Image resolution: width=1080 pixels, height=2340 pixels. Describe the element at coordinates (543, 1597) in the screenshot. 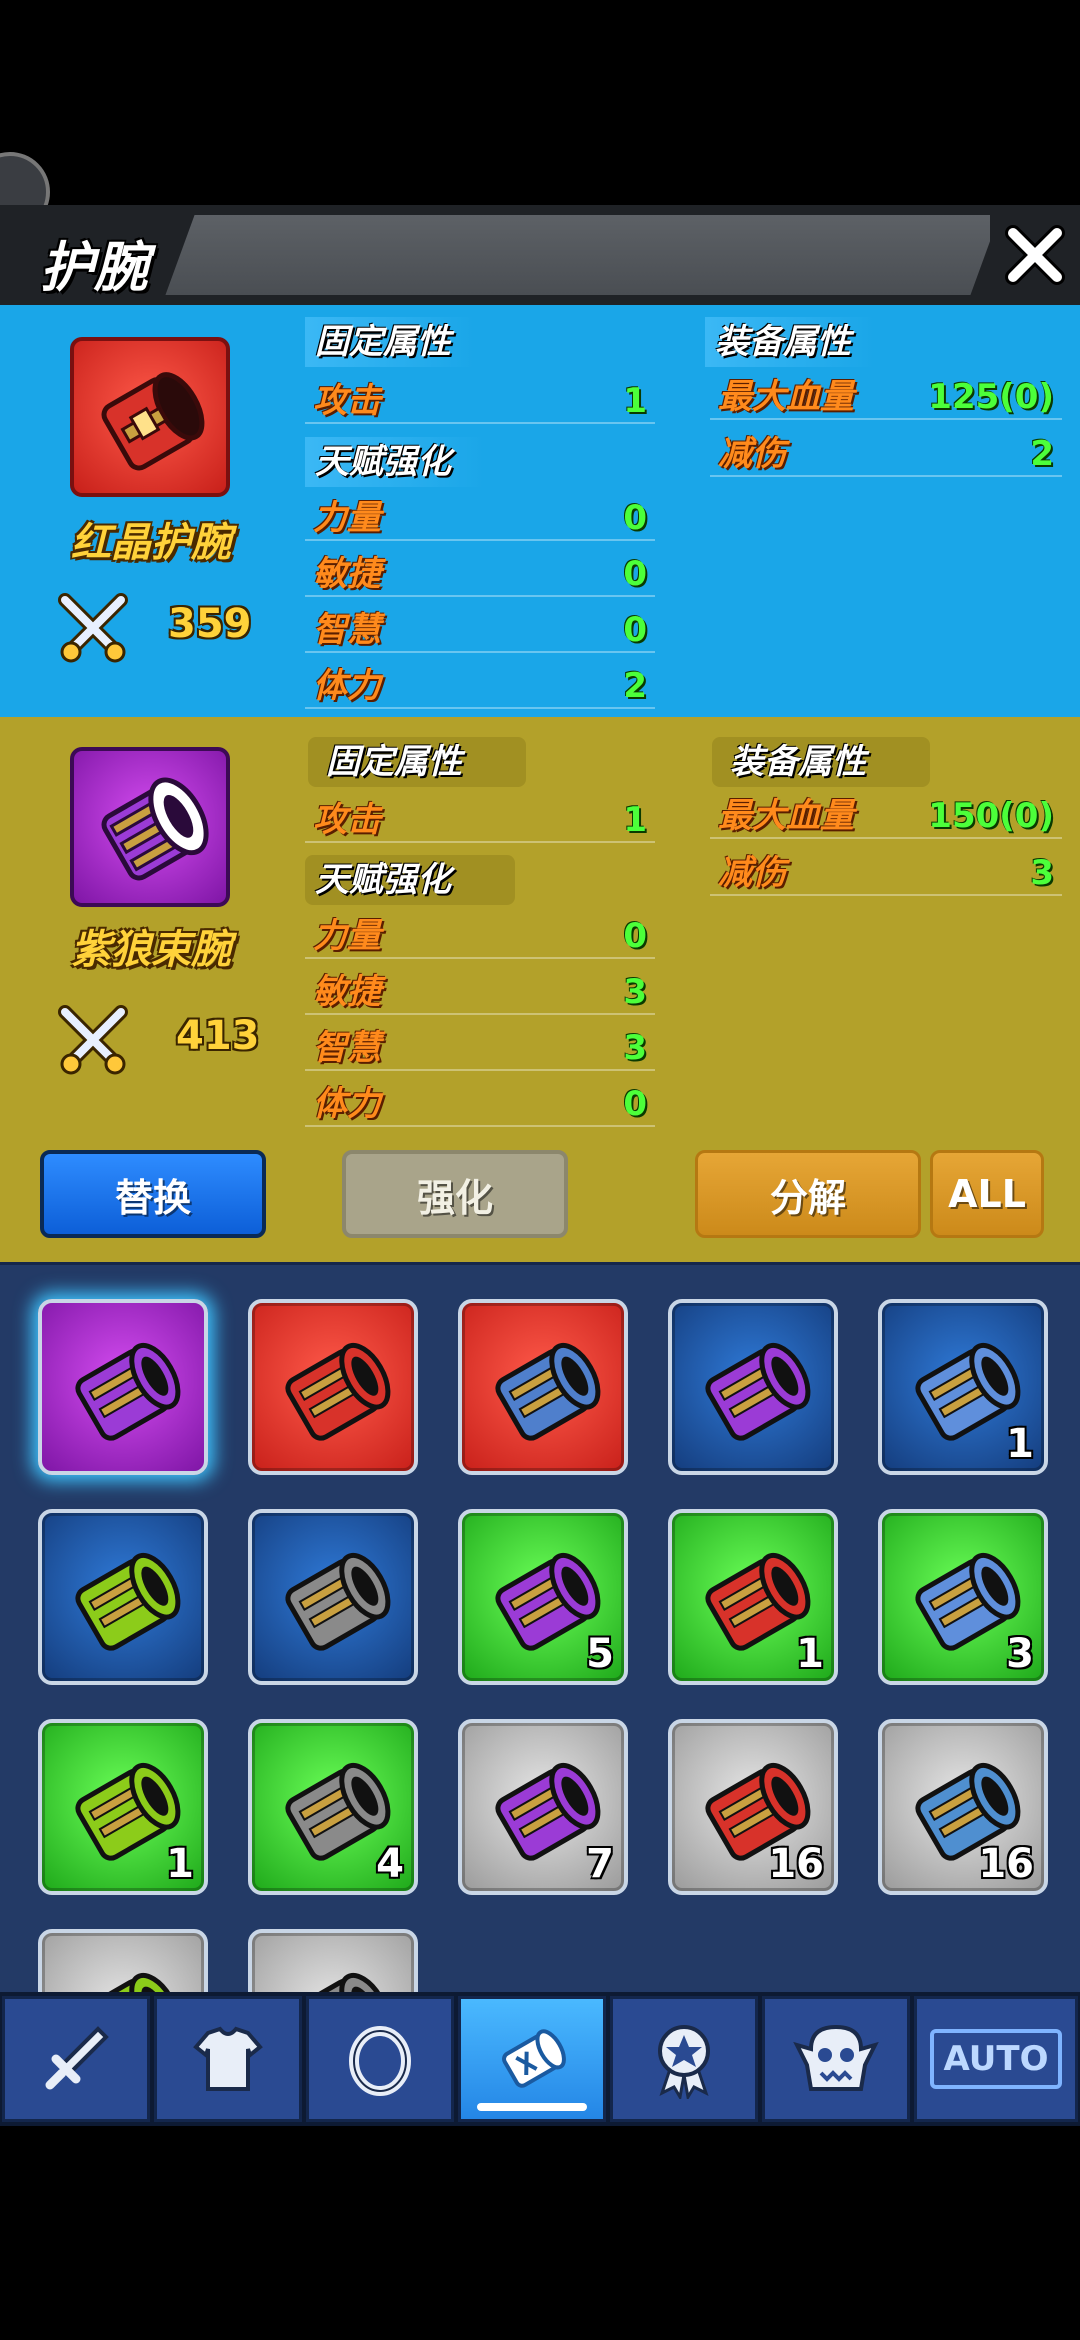

I see `inventory-slot: 5` at that location.